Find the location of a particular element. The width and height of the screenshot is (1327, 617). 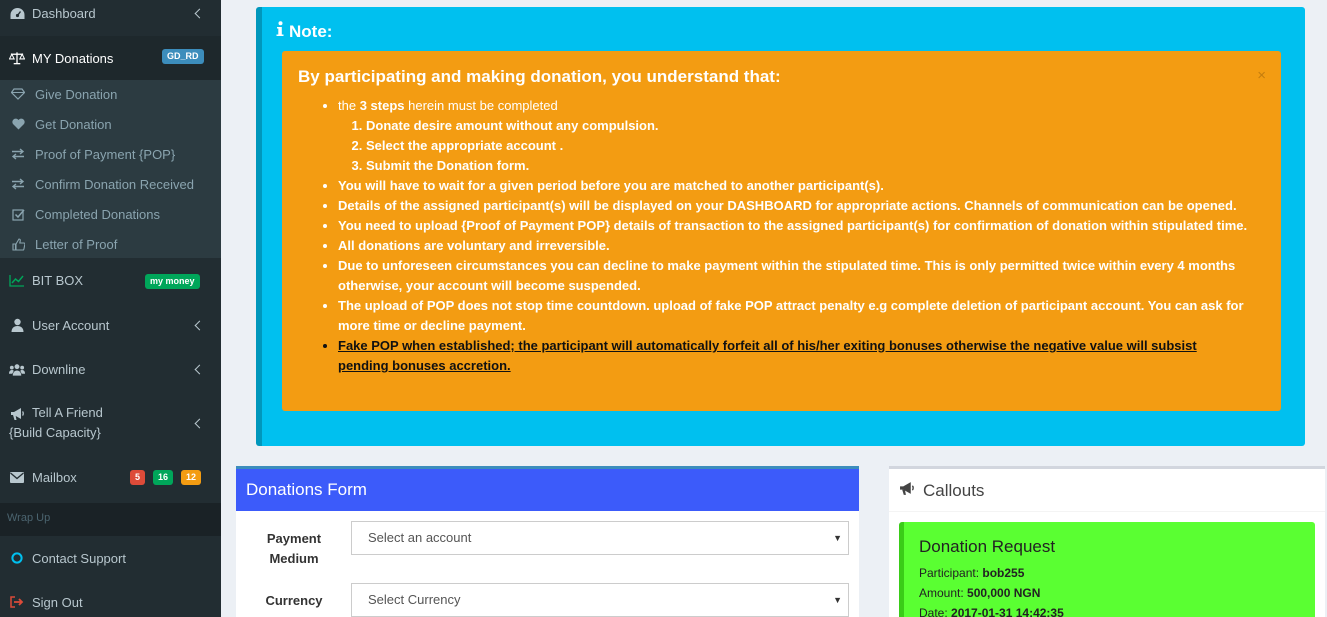

mailbox-badge-green: 16 is located at coordinates (163, 477).